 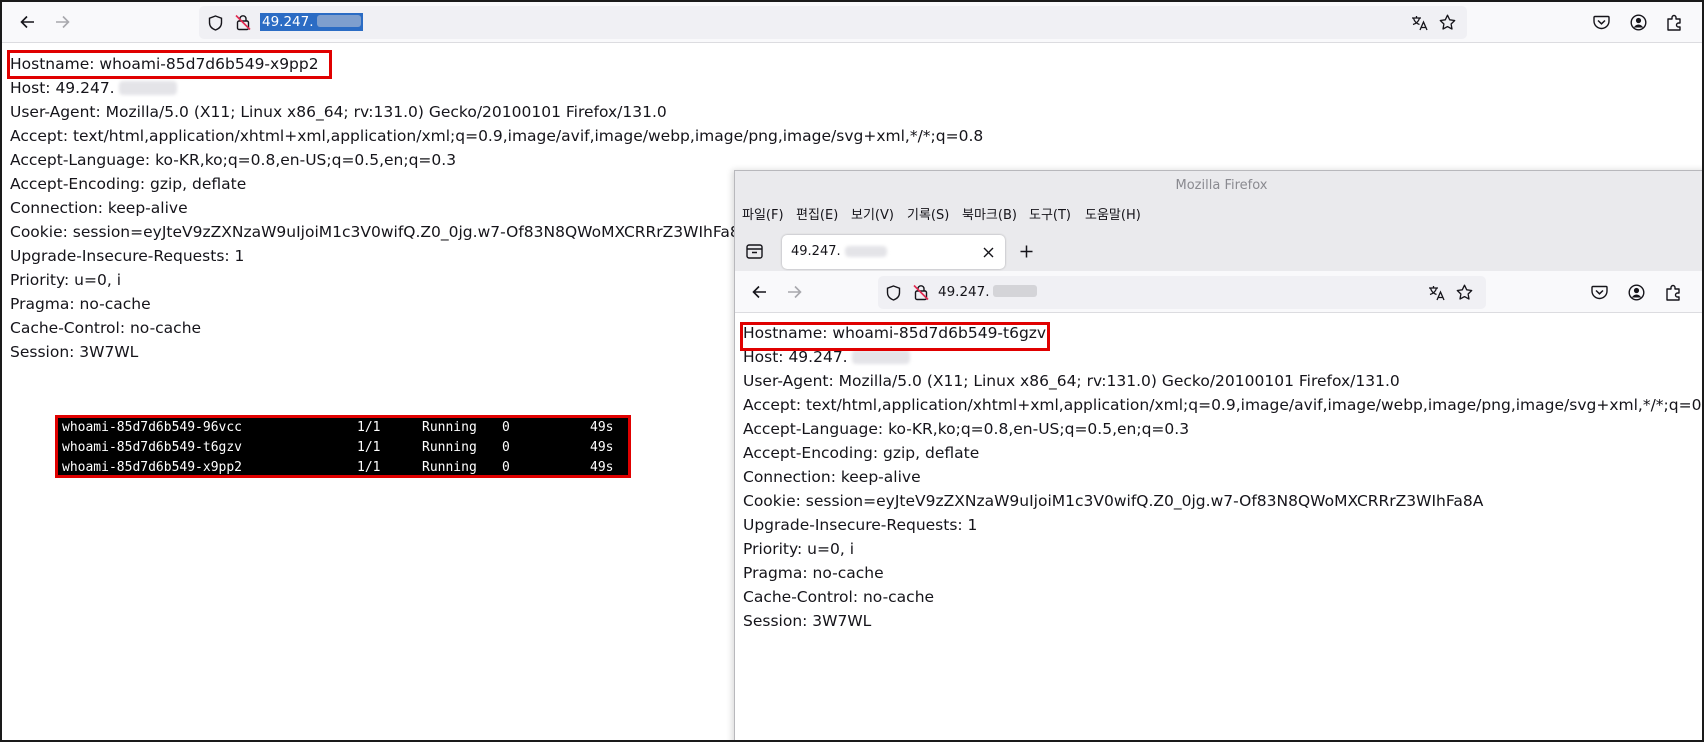 What do you see at coordinates (338, 427) in the screenshot?
I see `pod-row: whoami-85d7d6b549-96vcc 1/1 Running 0 49s` at bounding box center [338, 427].